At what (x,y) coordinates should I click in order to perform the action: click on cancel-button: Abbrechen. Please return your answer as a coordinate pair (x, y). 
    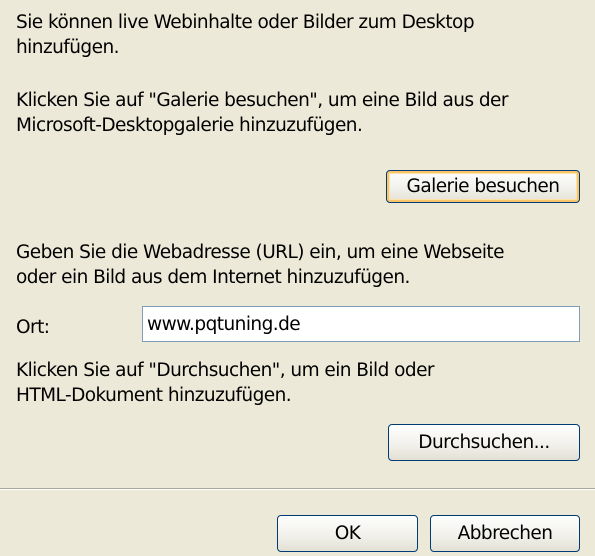
    Looking at the image, I should click on (505, 533).